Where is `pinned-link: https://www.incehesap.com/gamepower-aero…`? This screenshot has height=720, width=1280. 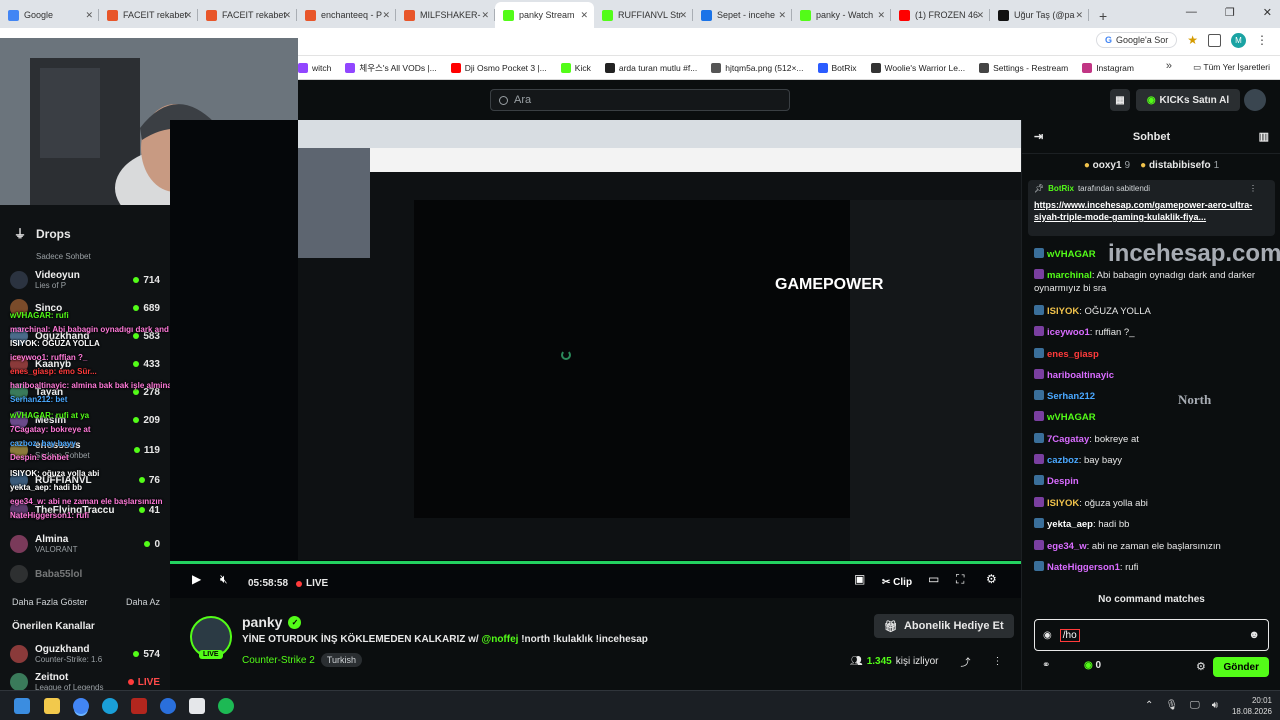
pinned-link: https://www.incehesap.com/gamepower-aero… is located at coordinates (1151, 211).